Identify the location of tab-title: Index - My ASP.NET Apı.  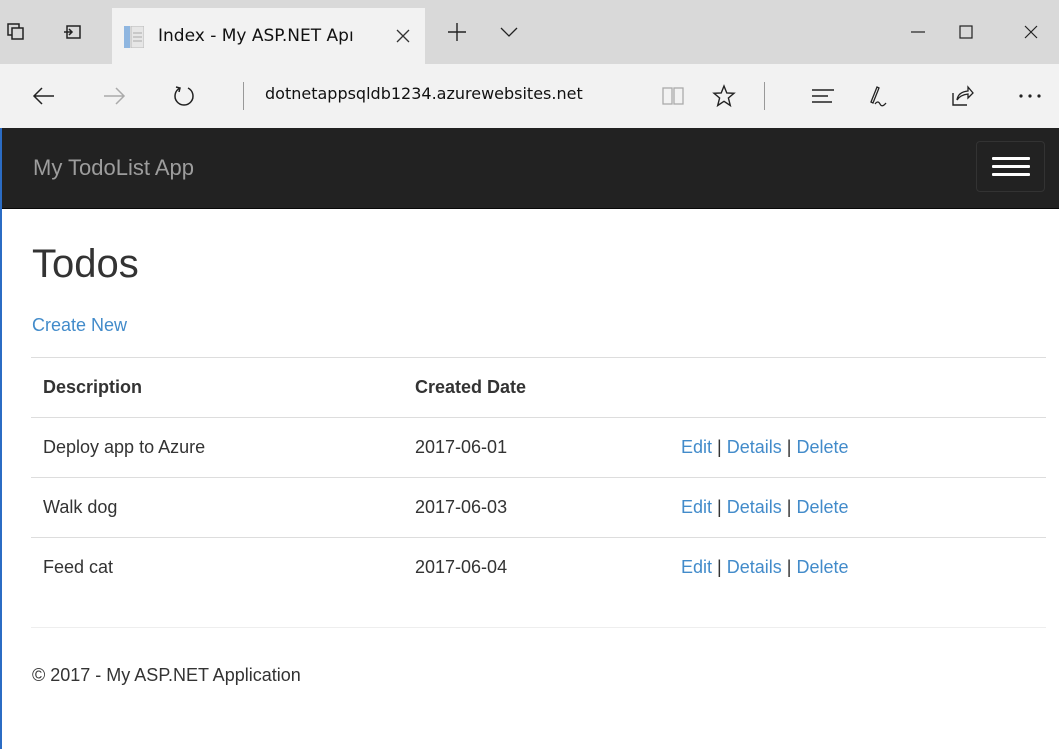
(256, 36).